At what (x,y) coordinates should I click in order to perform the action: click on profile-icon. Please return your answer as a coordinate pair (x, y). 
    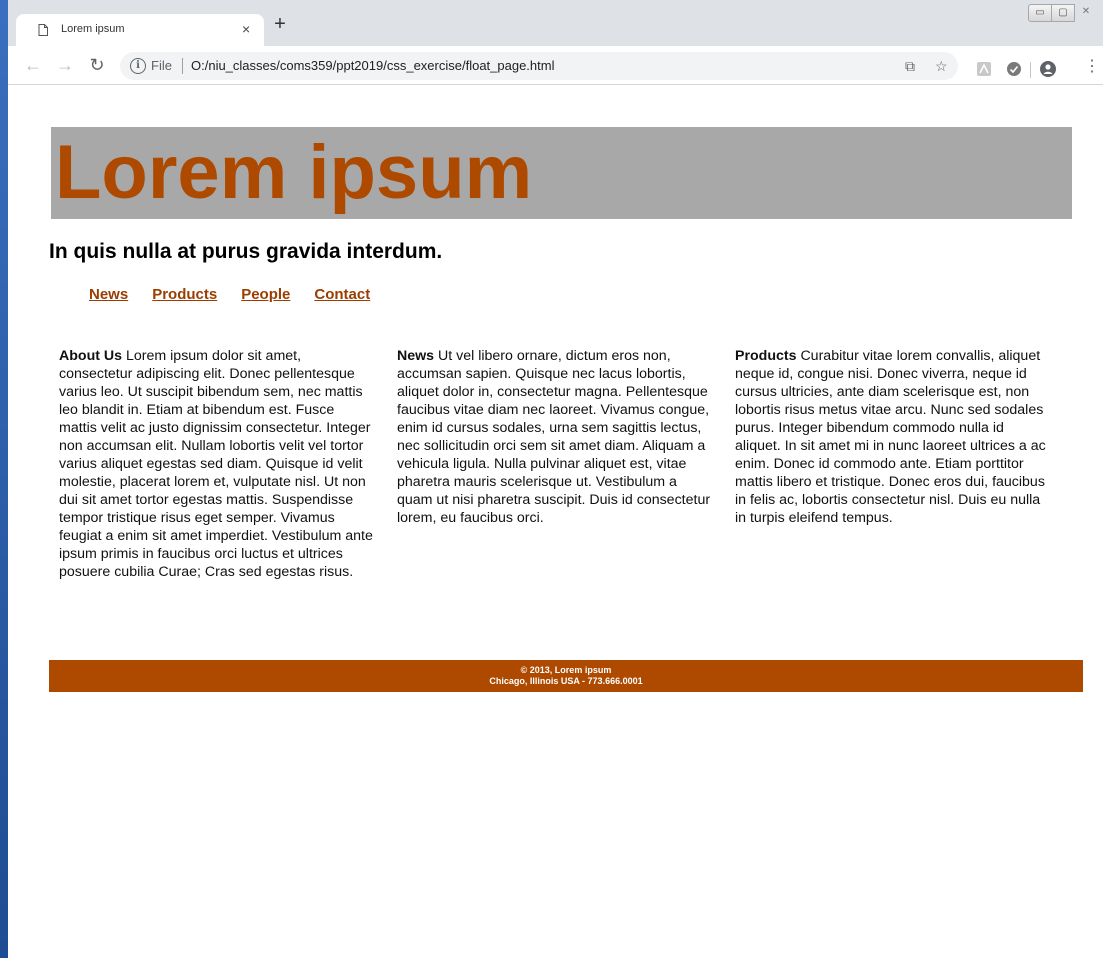
    Looking at the image, I should click on (1048, 69).